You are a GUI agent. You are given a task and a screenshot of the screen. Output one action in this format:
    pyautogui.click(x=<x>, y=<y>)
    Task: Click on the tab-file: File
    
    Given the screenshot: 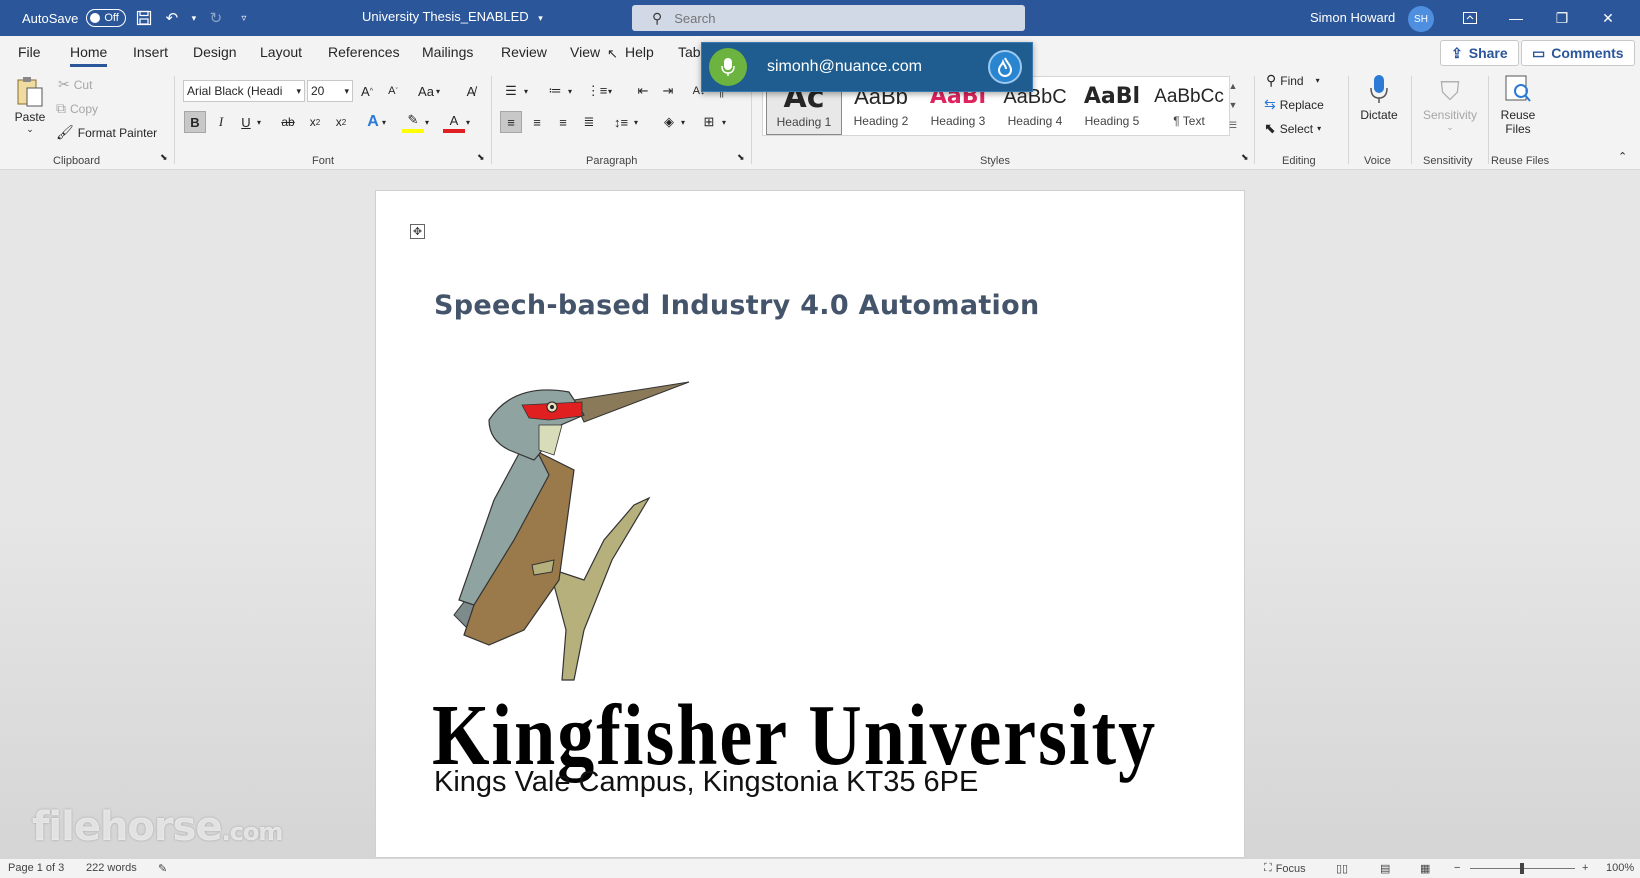 What is the action you would take?
    pyautogui.click(x=29, y=52)
    